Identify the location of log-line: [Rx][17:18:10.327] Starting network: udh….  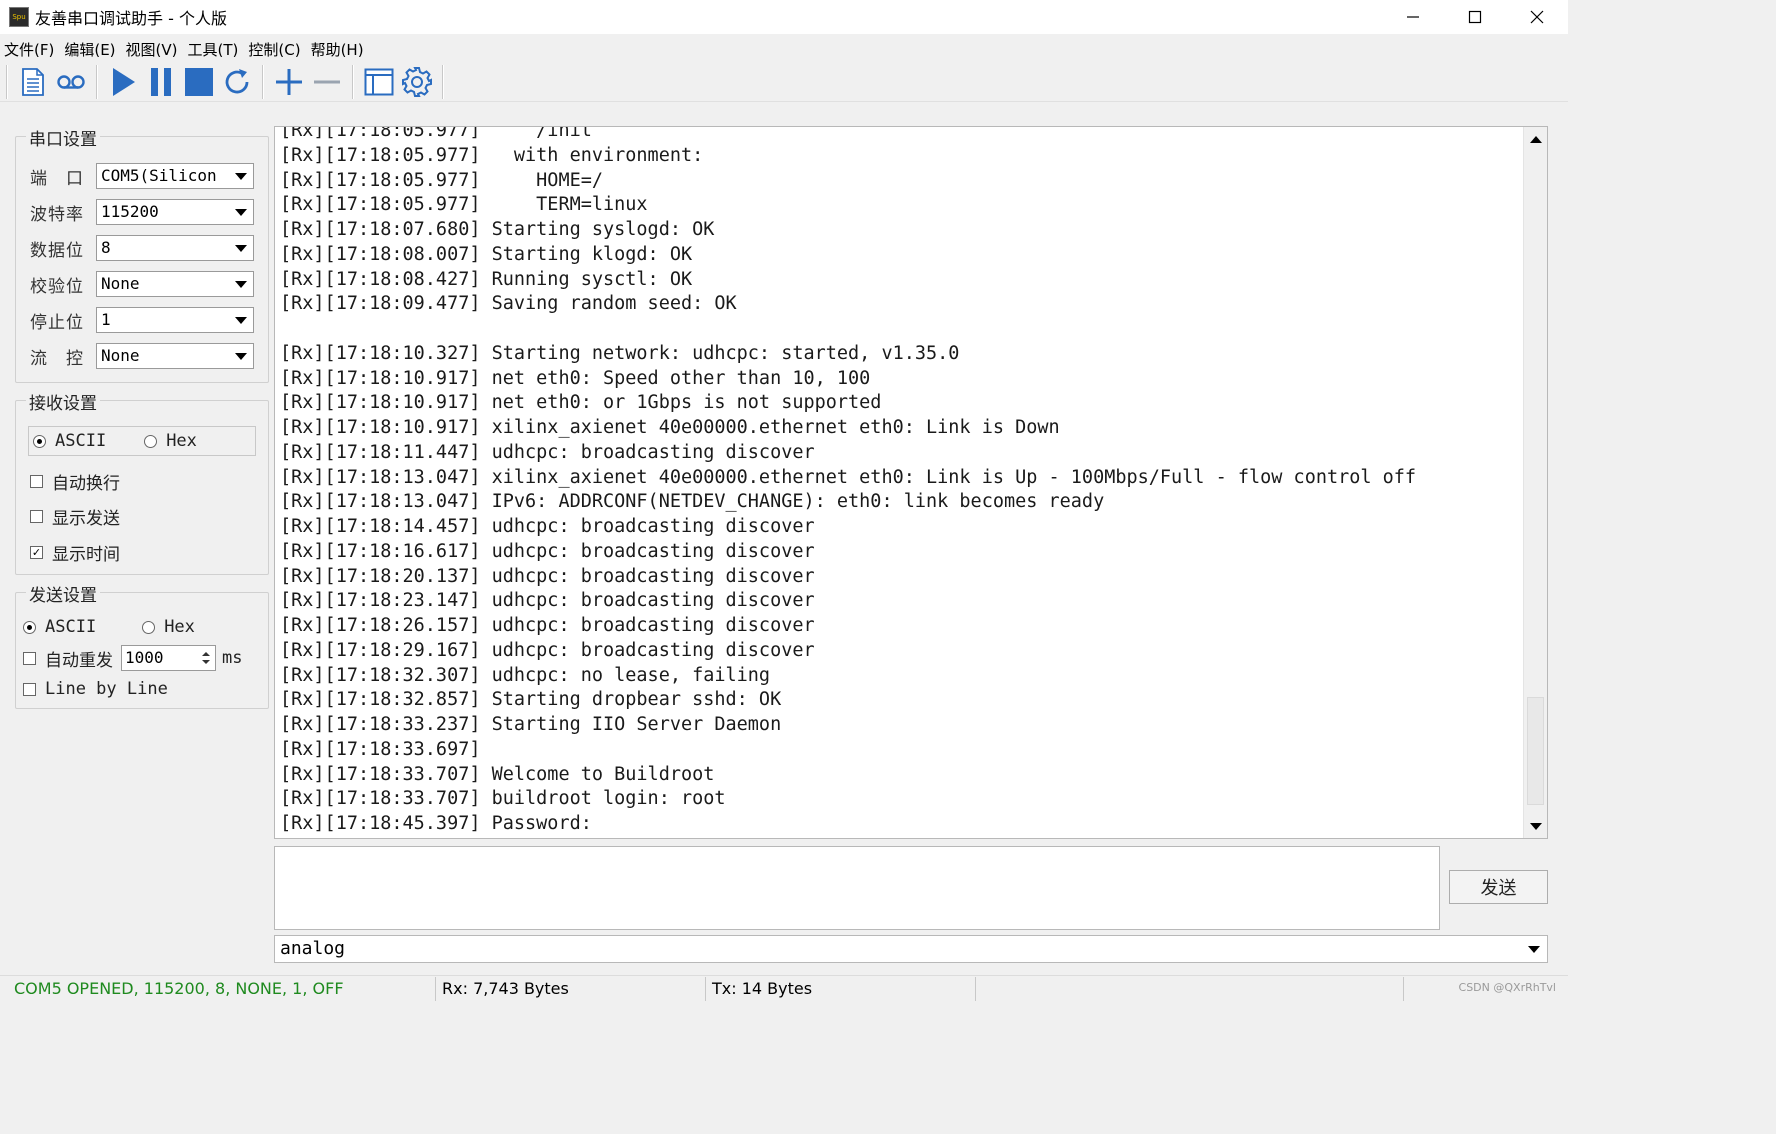
(620, 353).